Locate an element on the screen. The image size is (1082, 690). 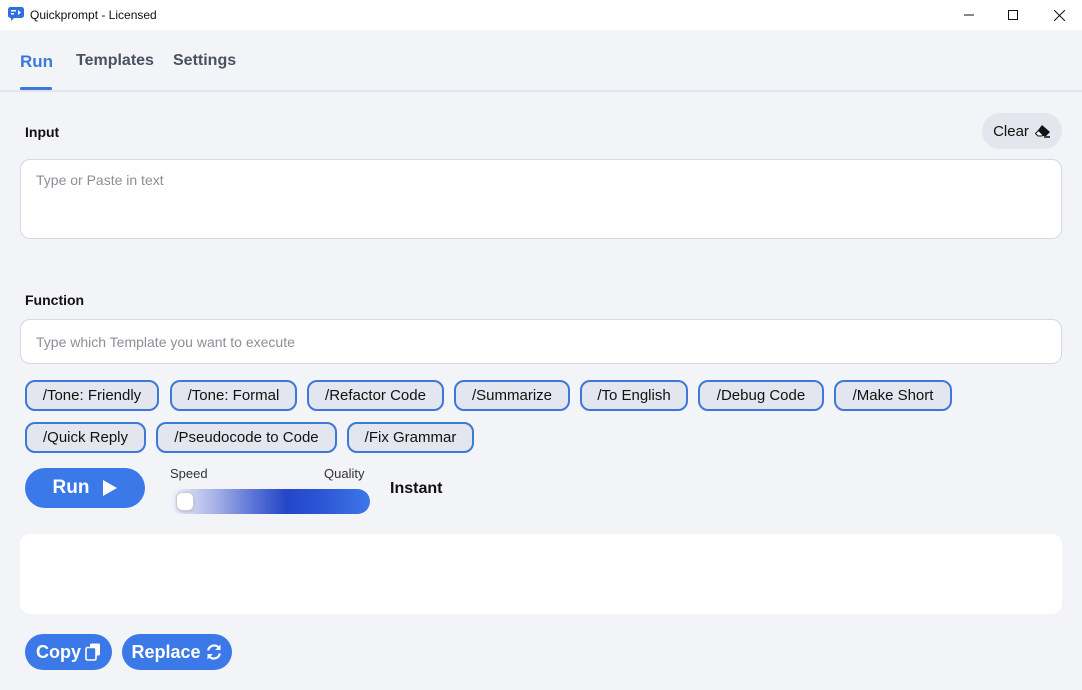
speed-quality-slider is located at coordinates (270, 501).